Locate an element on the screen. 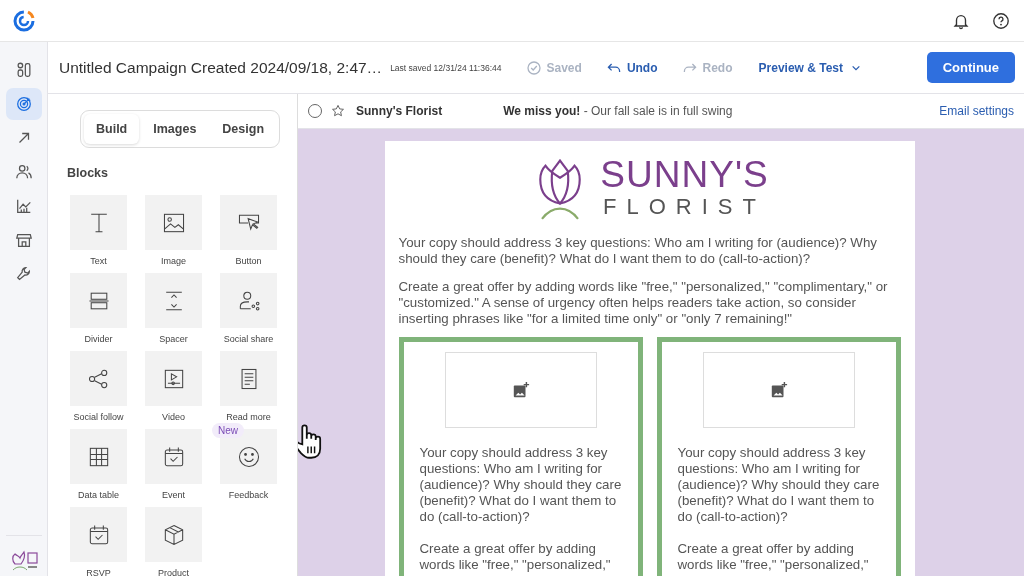 The width and height of the screenshot is (1024, 576). block-label: Divider is located at coordinates (98, 339).